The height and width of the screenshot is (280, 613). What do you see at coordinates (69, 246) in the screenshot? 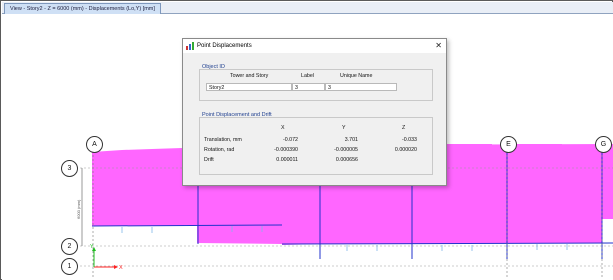
I see `grid-bubble-2: 2` at bounding box center [69, 246].